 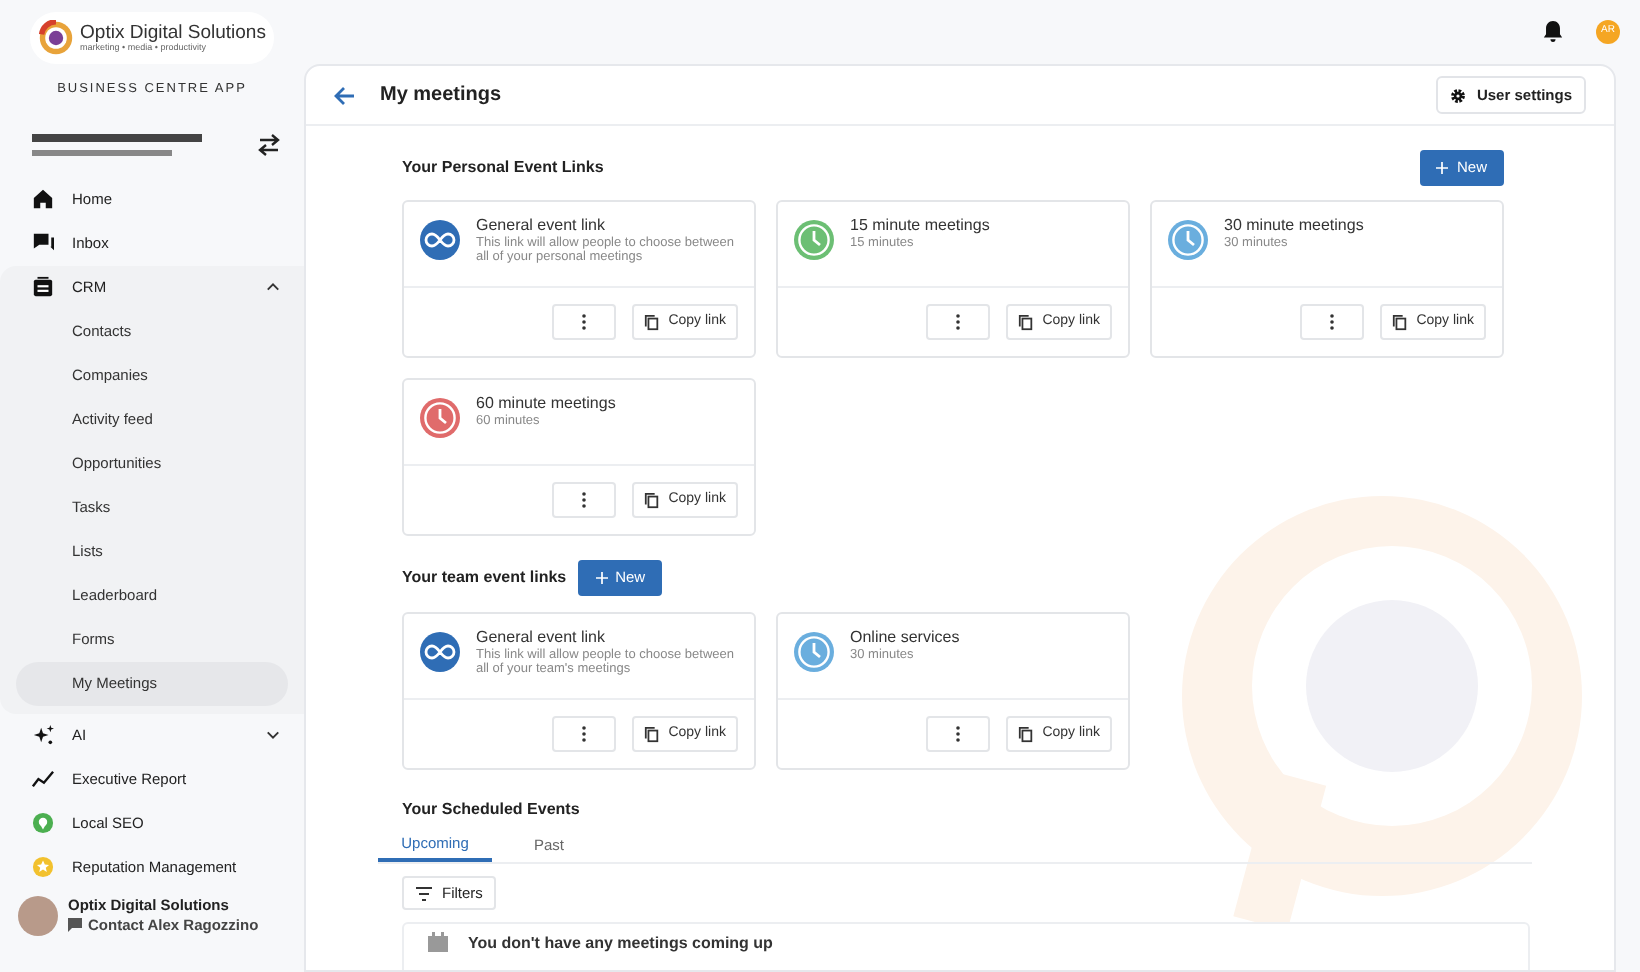 I want to click on section-title: Your Personal Event Links, so click(x=503, y=168).